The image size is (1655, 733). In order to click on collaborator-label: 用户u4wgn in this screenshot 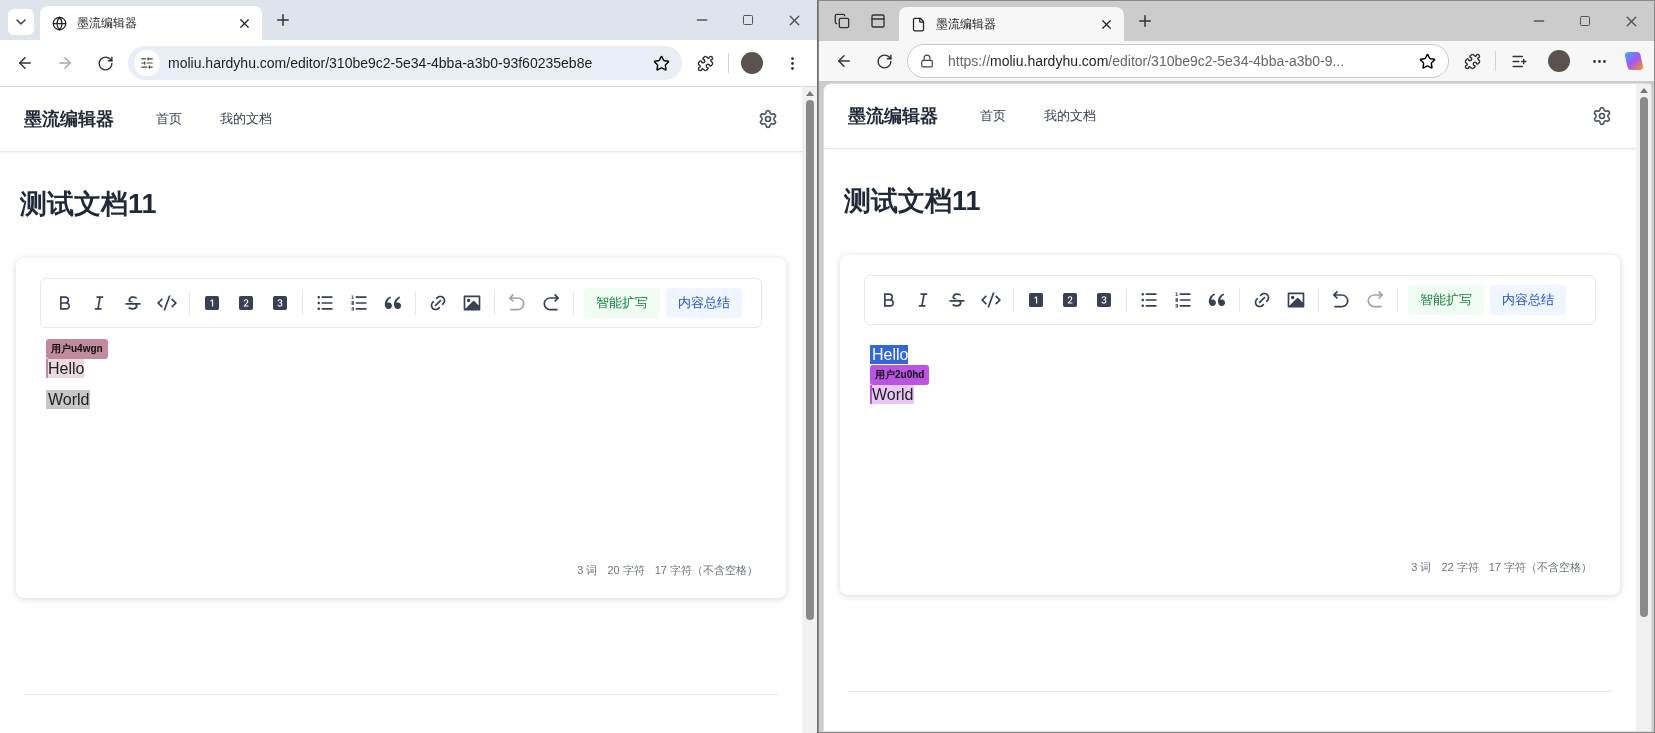, I will do `click(77, 349)`.